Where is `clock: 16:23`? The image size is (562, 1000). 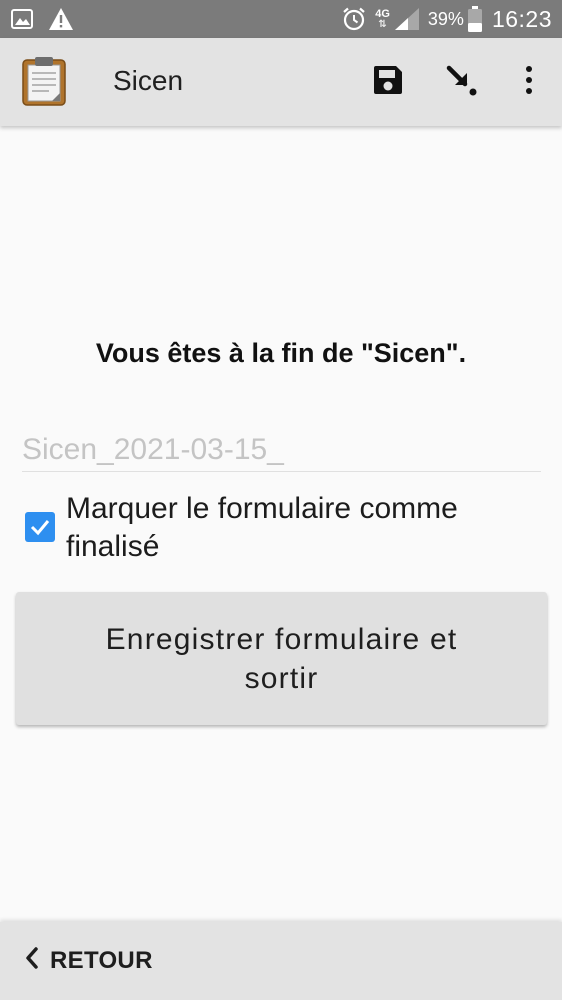 clock: 16:23 is located at coordinates (521, 18).